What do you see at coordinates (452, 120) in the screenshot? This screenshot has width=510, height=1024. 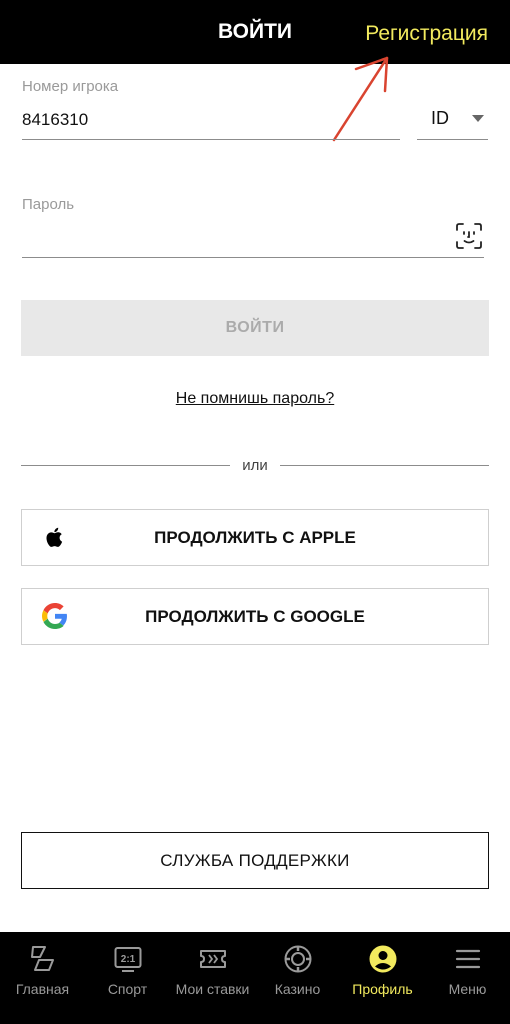 I see `id-type-select: ID` at bounding box center [452, 120].